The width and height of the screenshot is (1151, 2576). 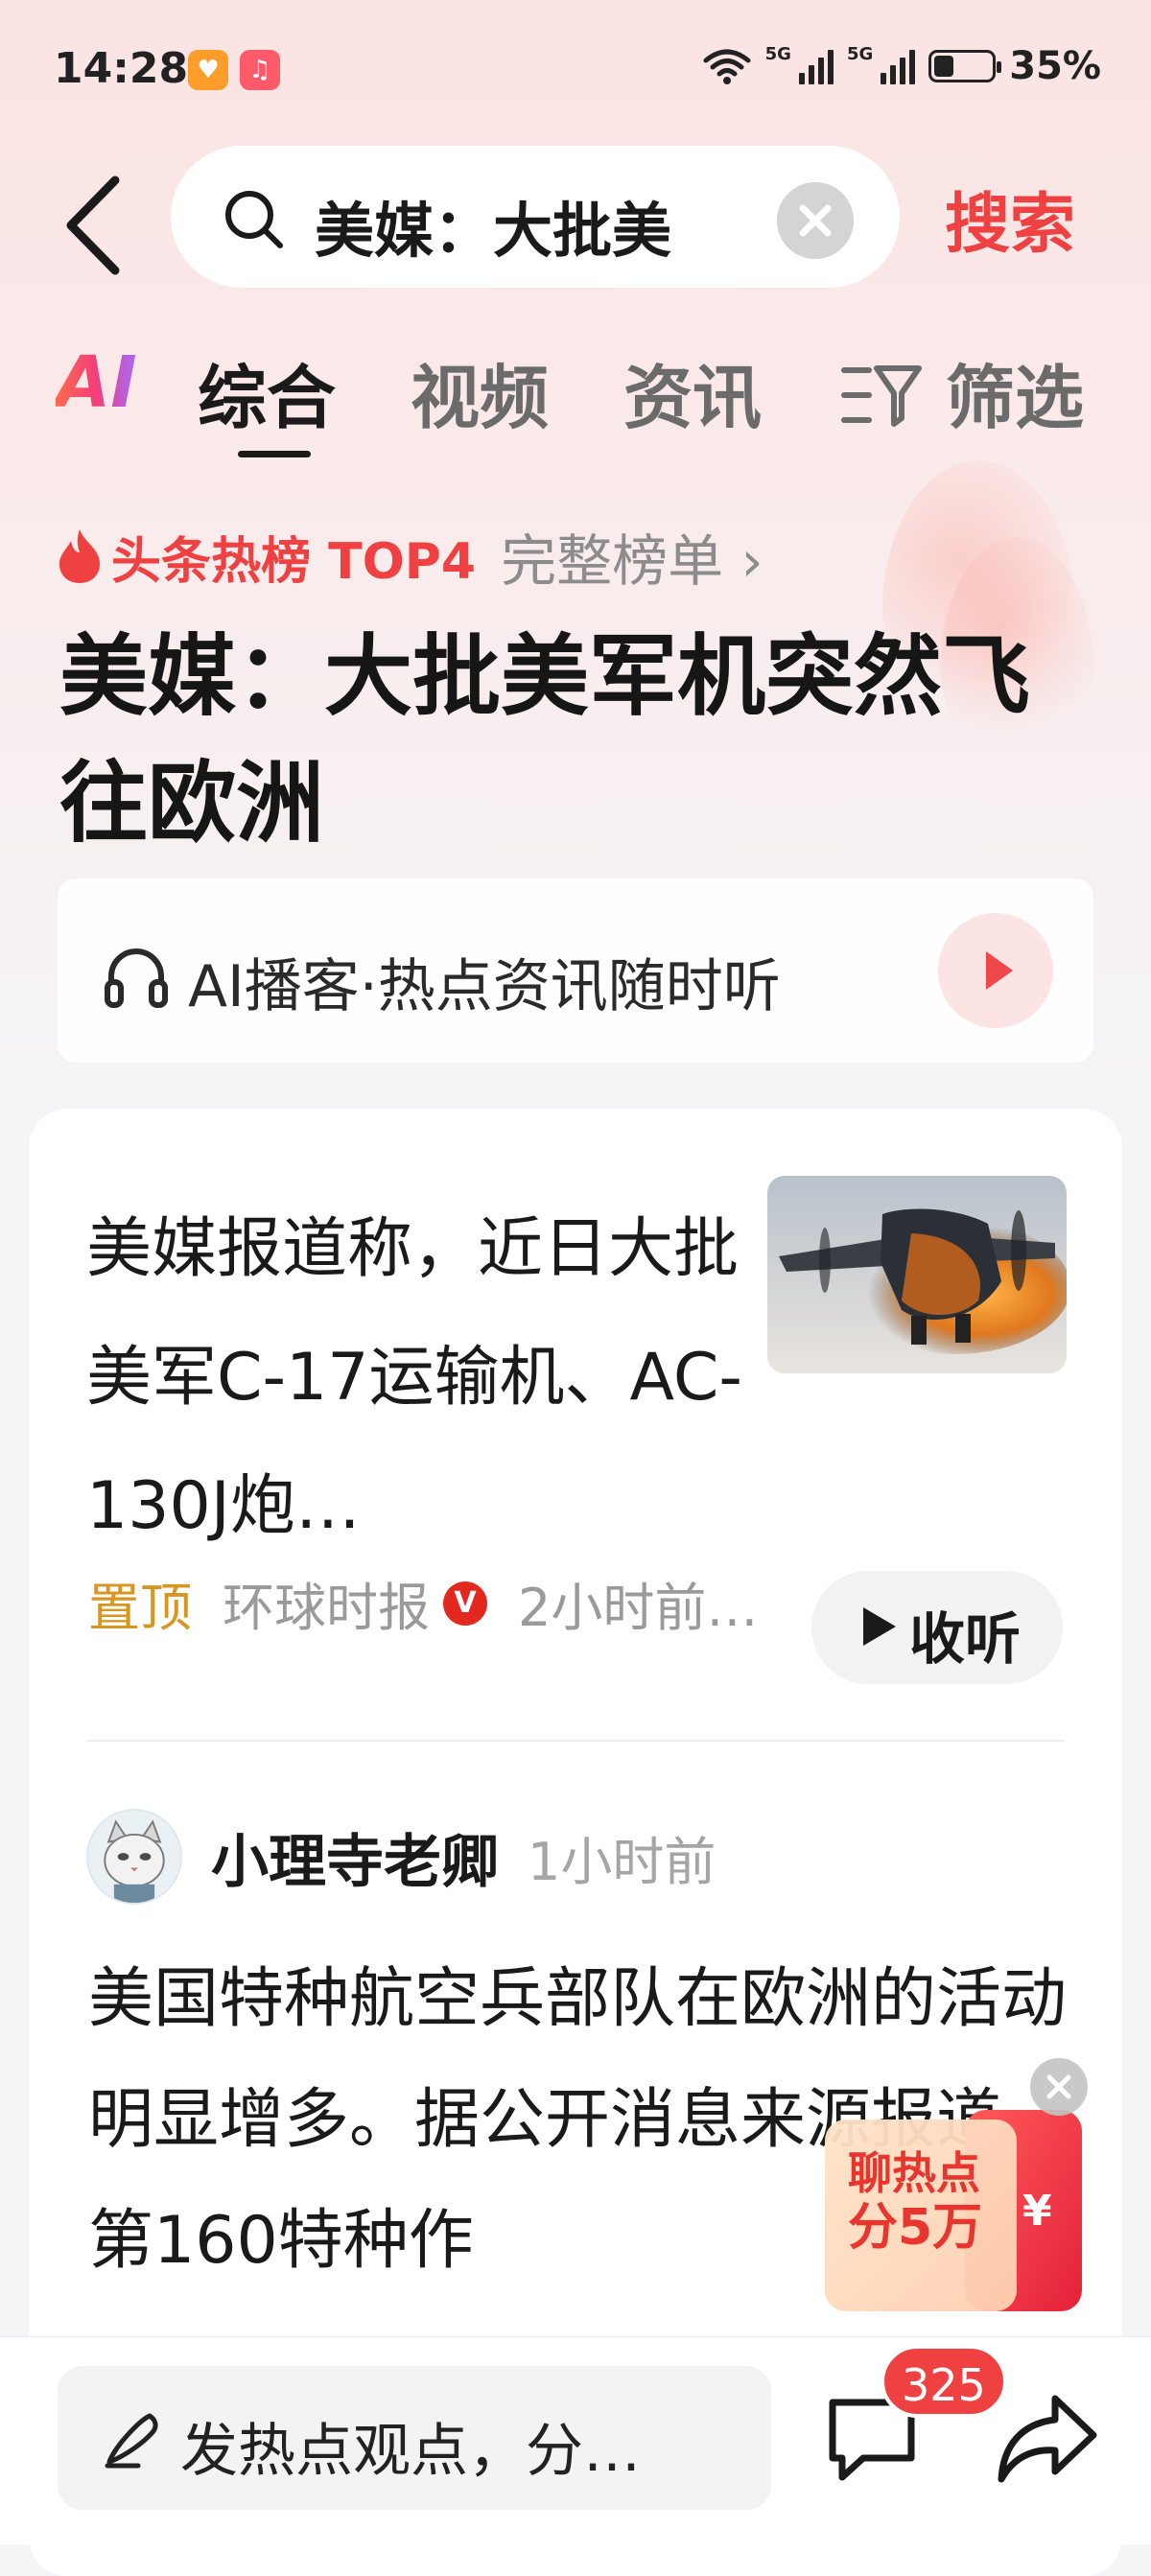 I want to click on filter-icon, so click(x=881, y=395).